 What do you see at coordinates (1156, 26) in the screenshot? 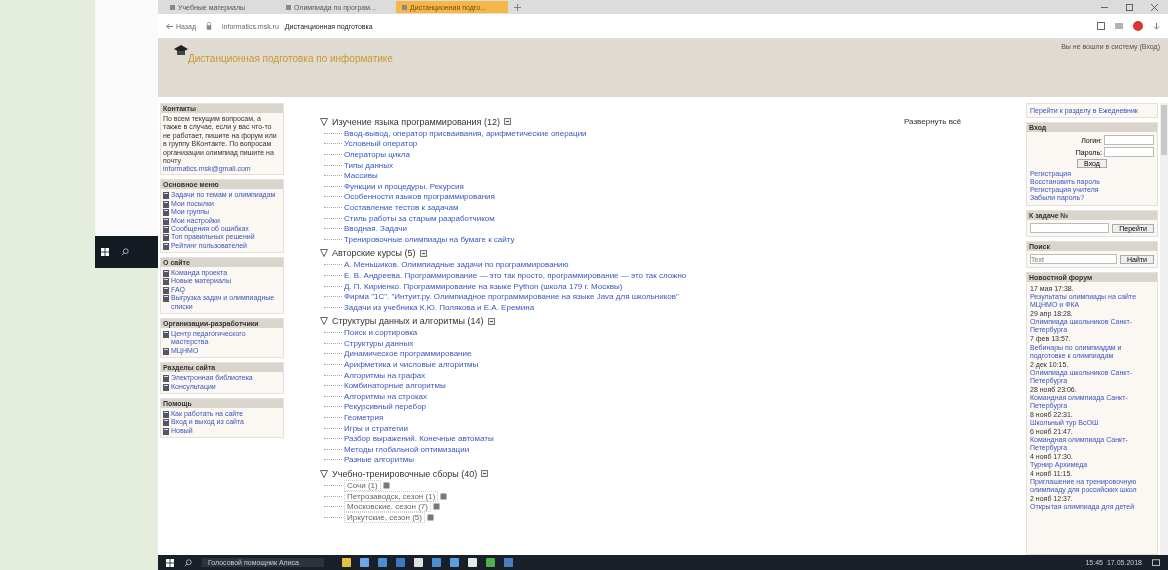
I see `download-icon` at bounding box center [1156, 26].